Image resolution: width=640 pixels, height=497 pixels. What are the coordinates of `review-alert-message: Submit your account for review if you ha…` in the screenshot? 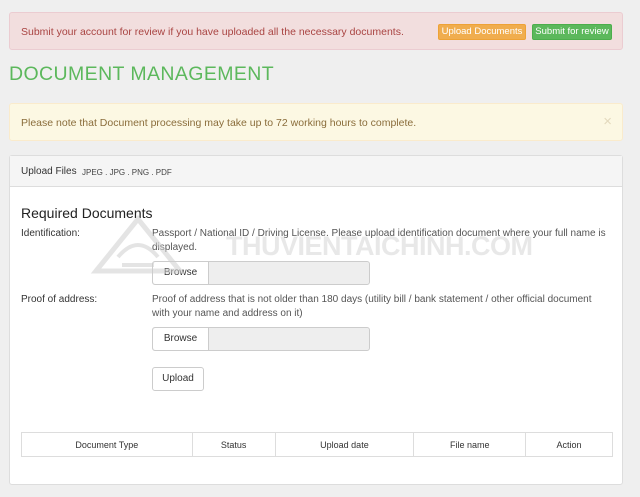 It's located at (212, 32).